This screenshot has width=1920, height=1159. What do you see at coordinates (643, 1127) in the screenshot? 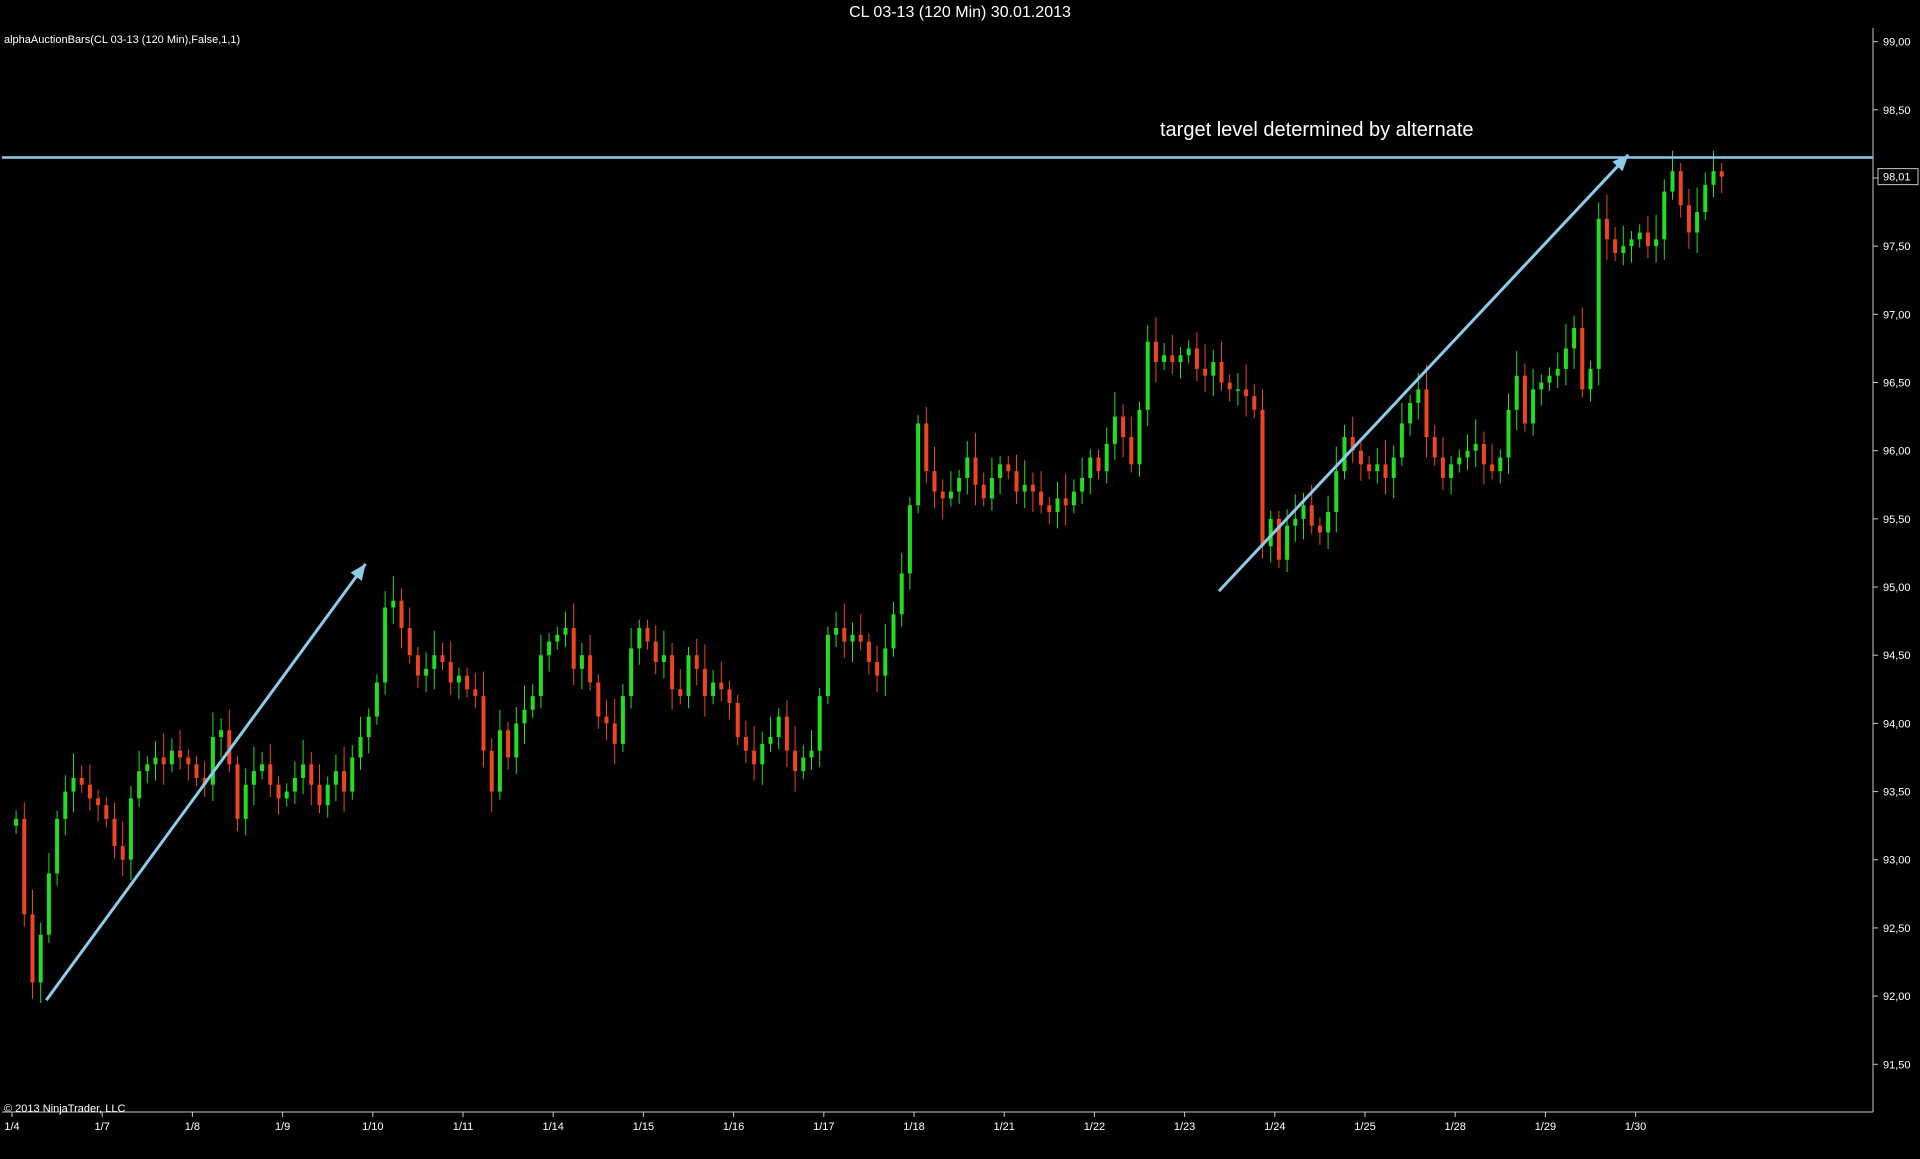
I see `x-tick-label: 1/15` at bounding box center [643, 1127].